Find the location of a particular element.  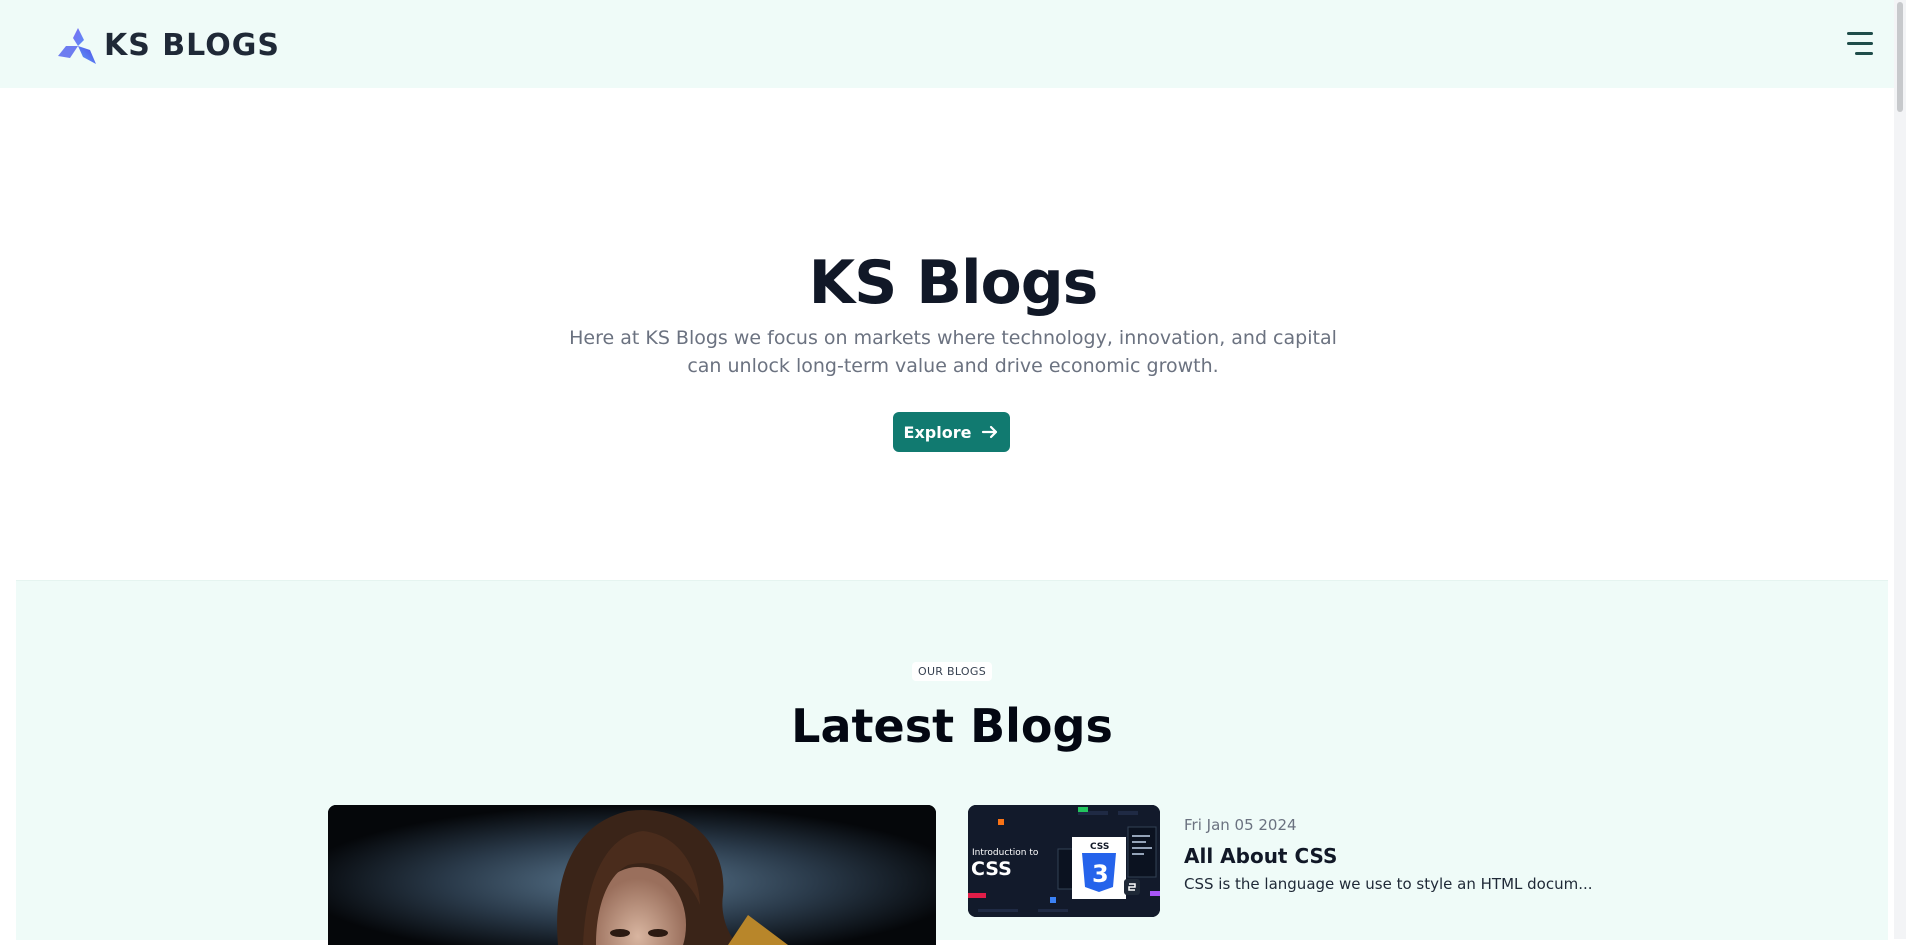

site-header: KS BLOGS is located at coordinates (953, 44).